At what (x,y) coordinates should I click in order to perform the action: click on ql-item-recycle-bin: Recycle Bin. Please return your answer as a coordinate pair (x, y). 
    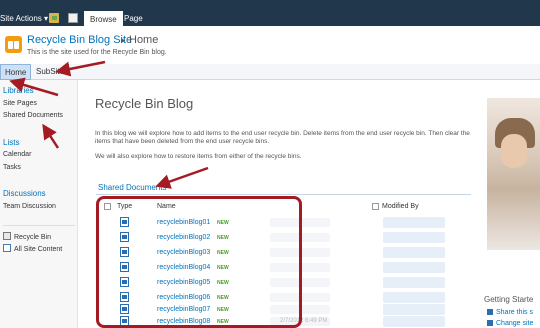
    Looking at the image, I should click on (27, 236).